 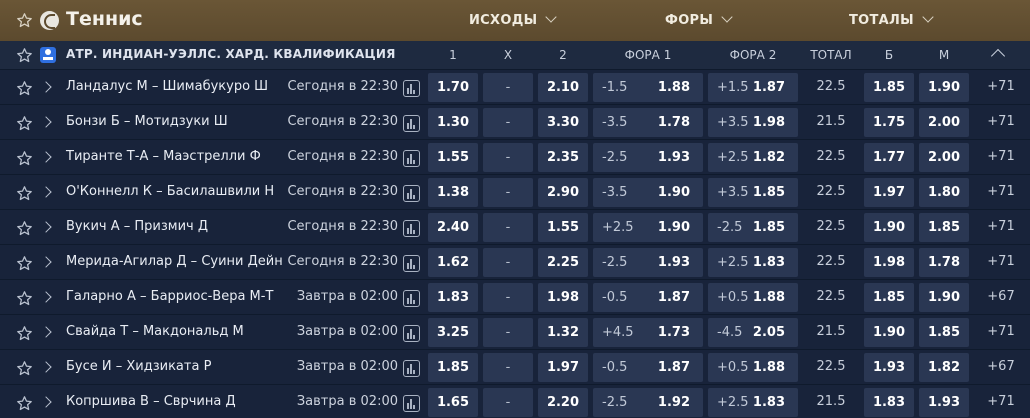 I want to click on odds-over: 1.93, so click(x=889, y=367).